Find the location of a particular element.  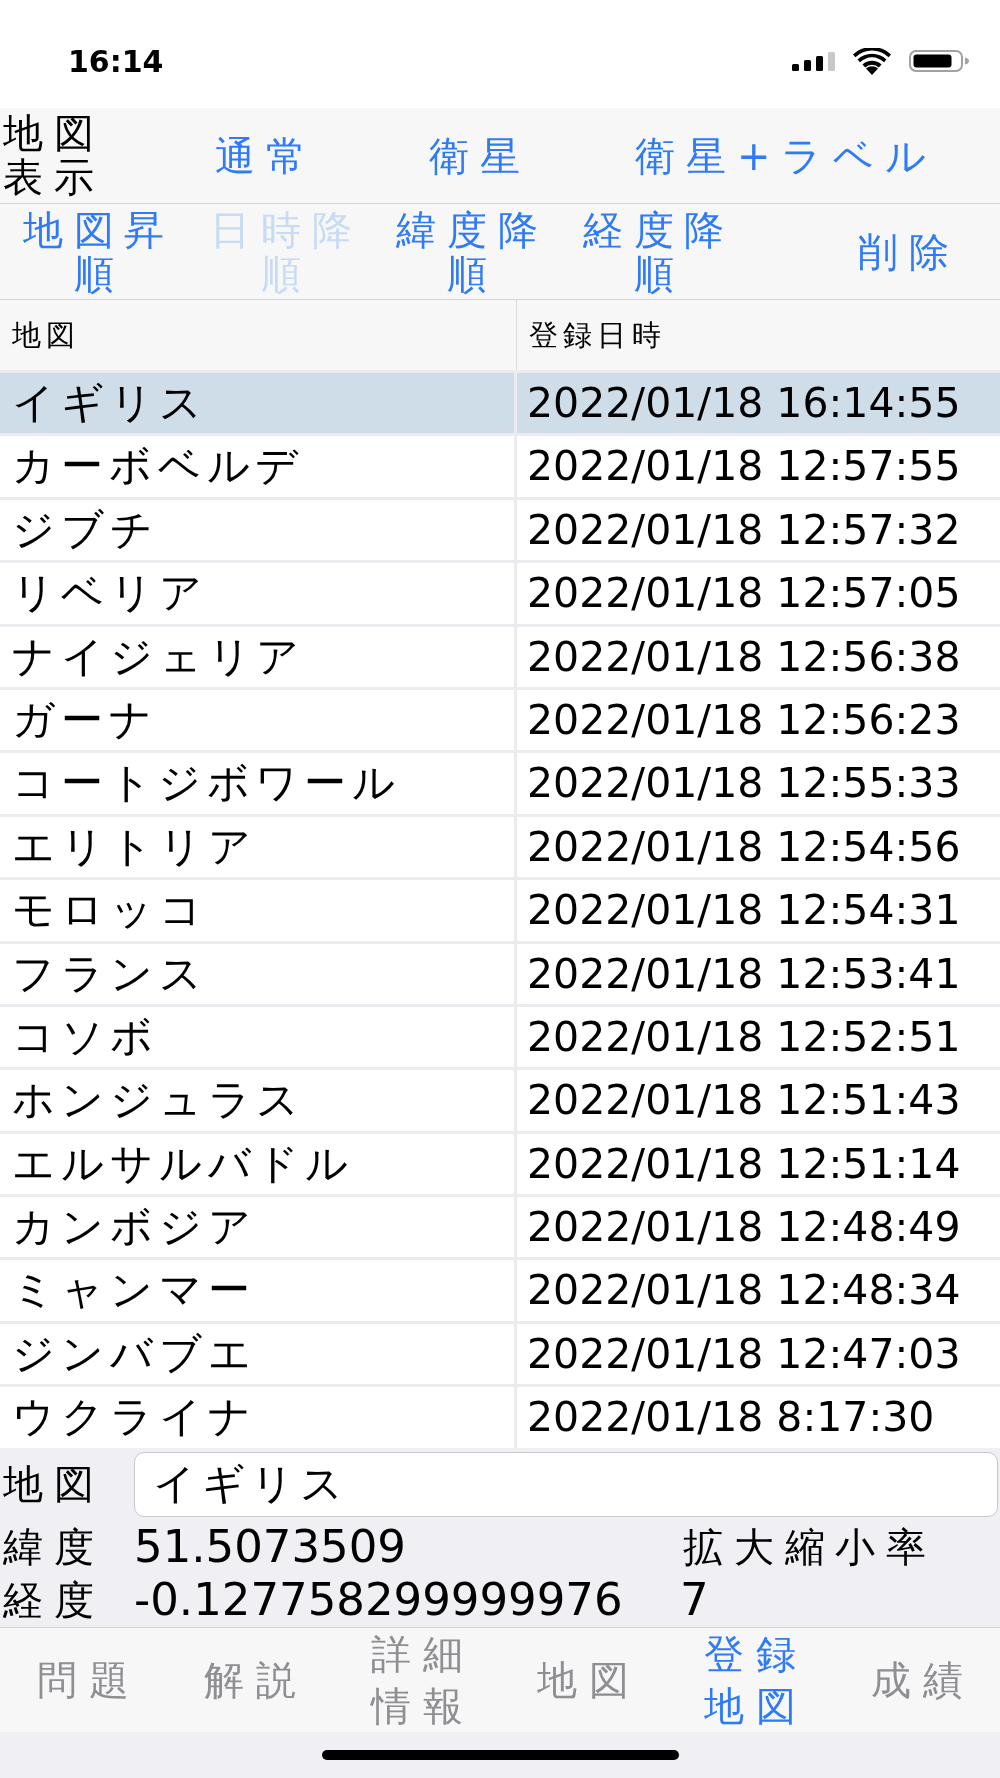

table-row: フランス 2022/01/18 12:53:41 is located at coordinates (500, 973).